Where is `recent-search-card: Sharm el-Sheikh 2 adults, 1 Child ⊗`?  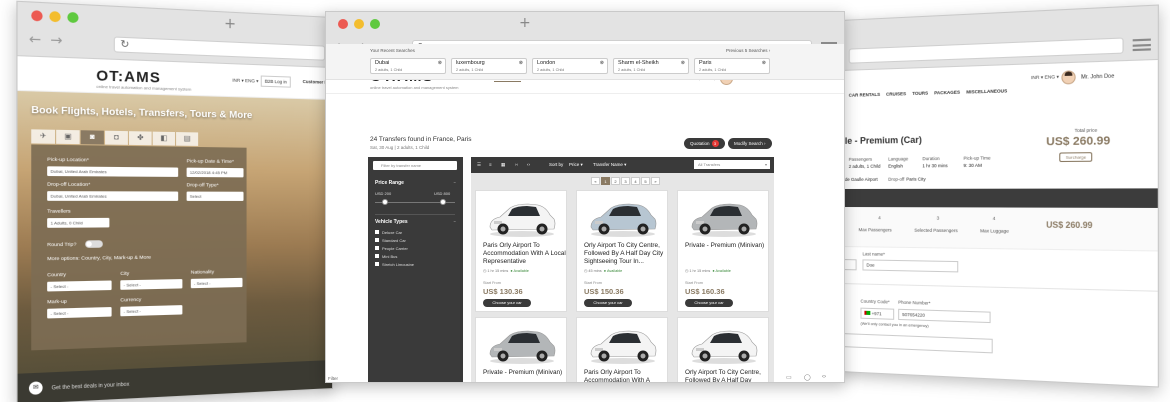 recent-search-card: Sharm el-Sheikh 2 adults, 1 Child ⊗ is located at coordinates (651, 66).